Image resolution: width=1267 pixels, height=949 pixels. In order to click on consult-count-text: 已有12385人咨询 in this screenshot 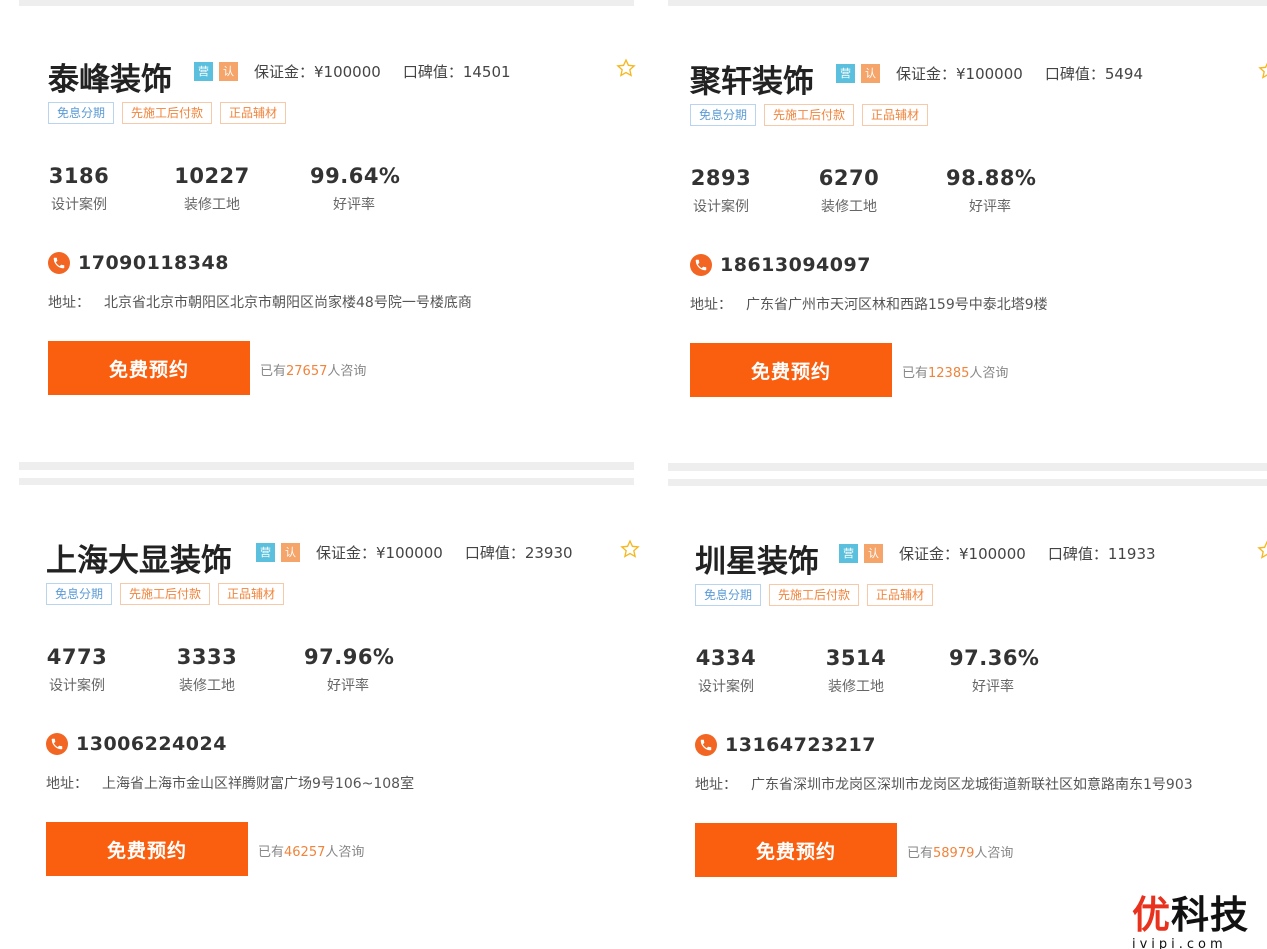, I will do `click(955, 371)`.